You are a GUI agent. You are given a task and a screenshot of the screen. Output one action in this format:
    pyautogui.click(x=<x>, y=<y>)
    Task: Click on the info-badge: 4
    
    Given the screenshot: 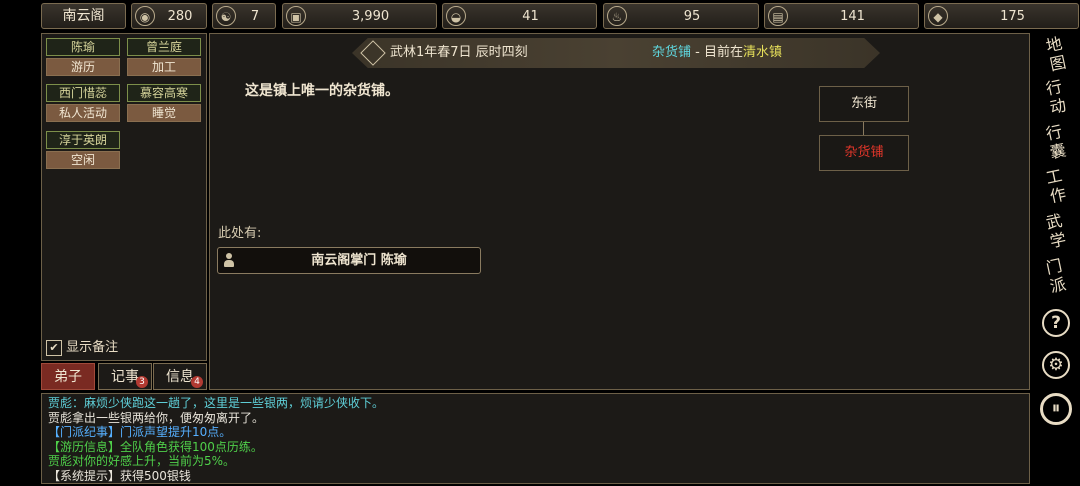 What is the action you would take?
    pyautogui.click(x=197, y=382)
    